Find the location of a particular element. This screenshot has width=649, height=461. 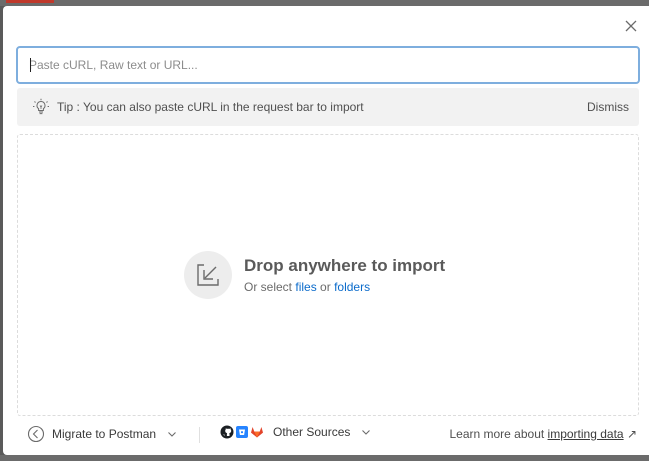

backdrop-bottom is located at coordinates (324, 458).